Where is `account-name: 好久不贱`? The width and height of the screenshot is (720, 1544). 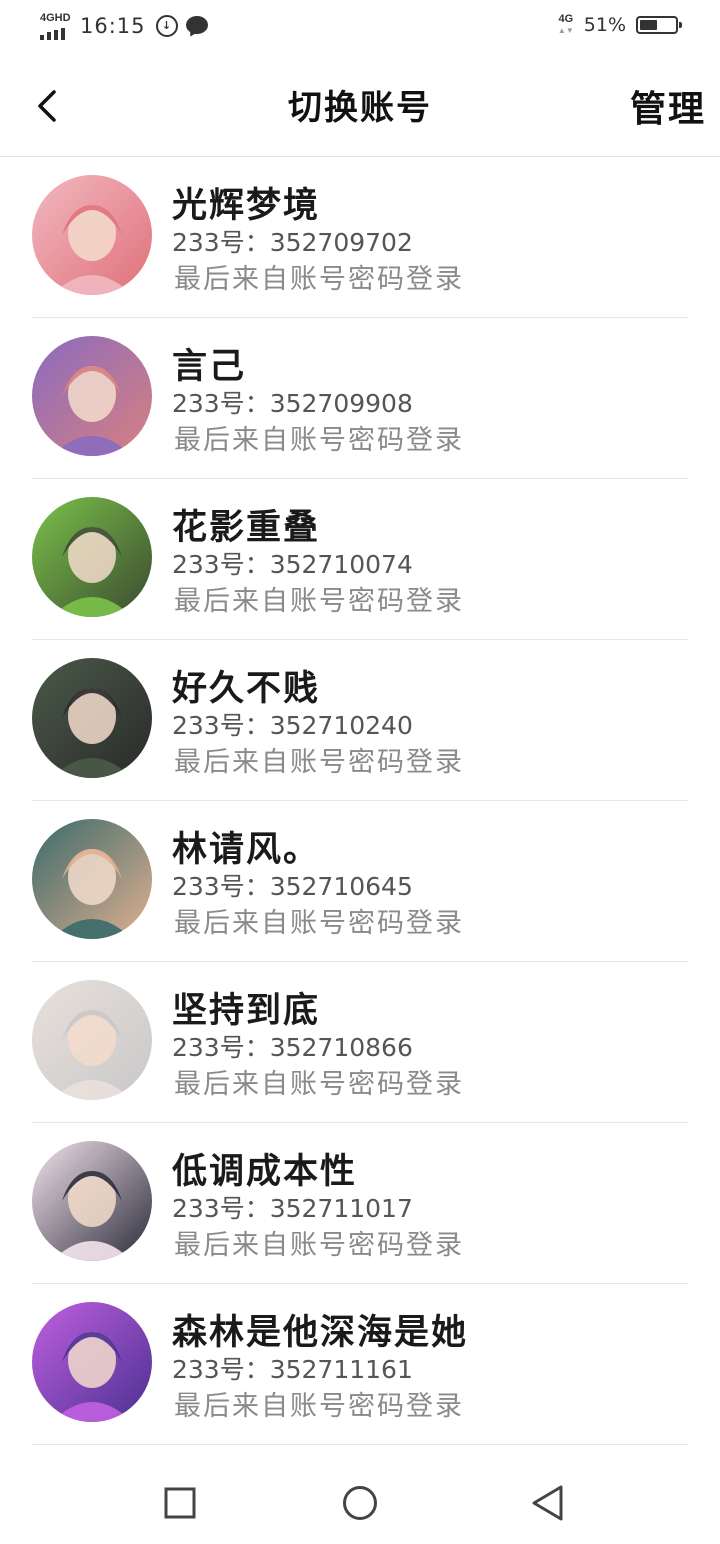 account-name: 好久不贱 is located at coordinates (246, 689).